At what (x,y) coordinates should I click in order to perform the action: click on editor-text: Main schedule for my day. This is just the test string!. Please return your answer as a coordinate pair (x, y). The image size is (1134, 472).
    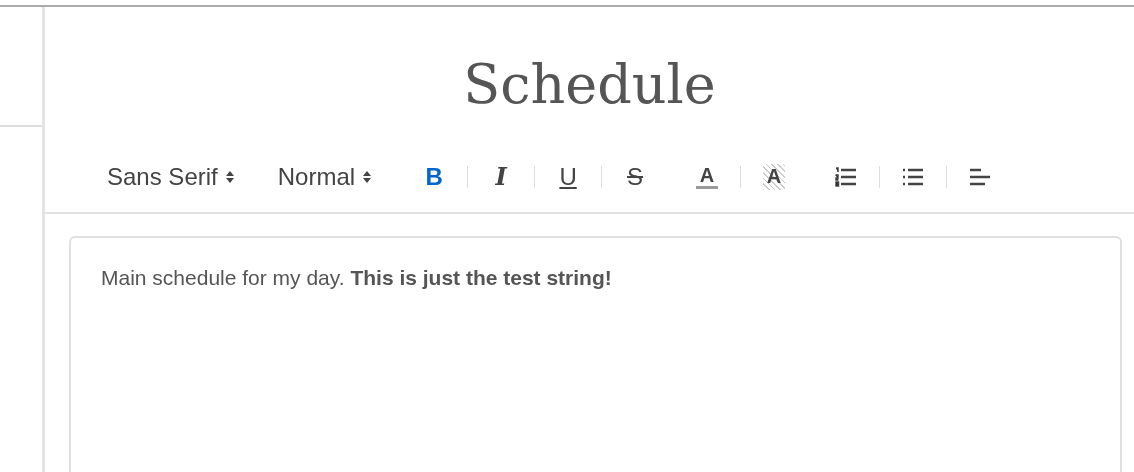
    Looking at the image, I should click on (357, 277).